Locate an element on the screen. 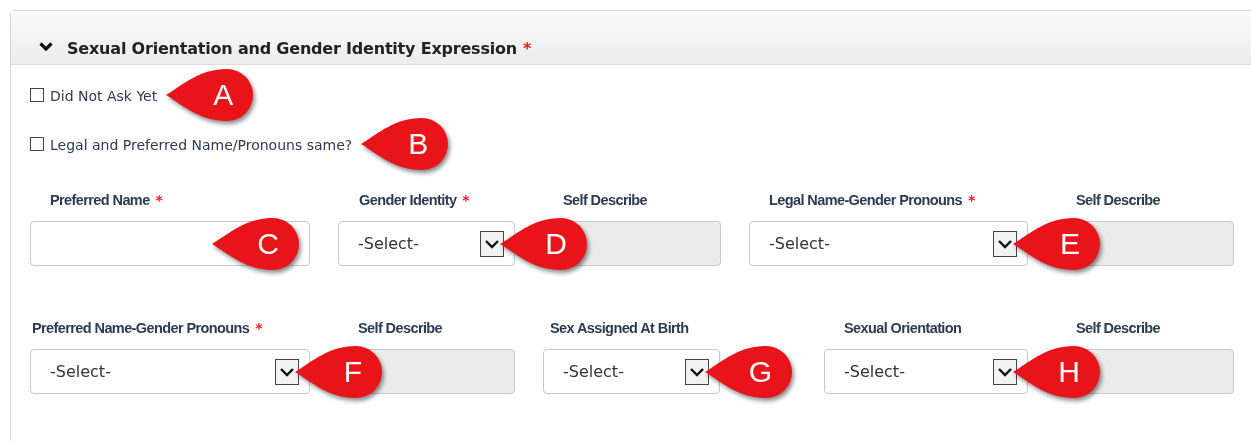 This screenshot has width=1251, height=441. callout-tooltip: H is located at coordinates (1057, 371).